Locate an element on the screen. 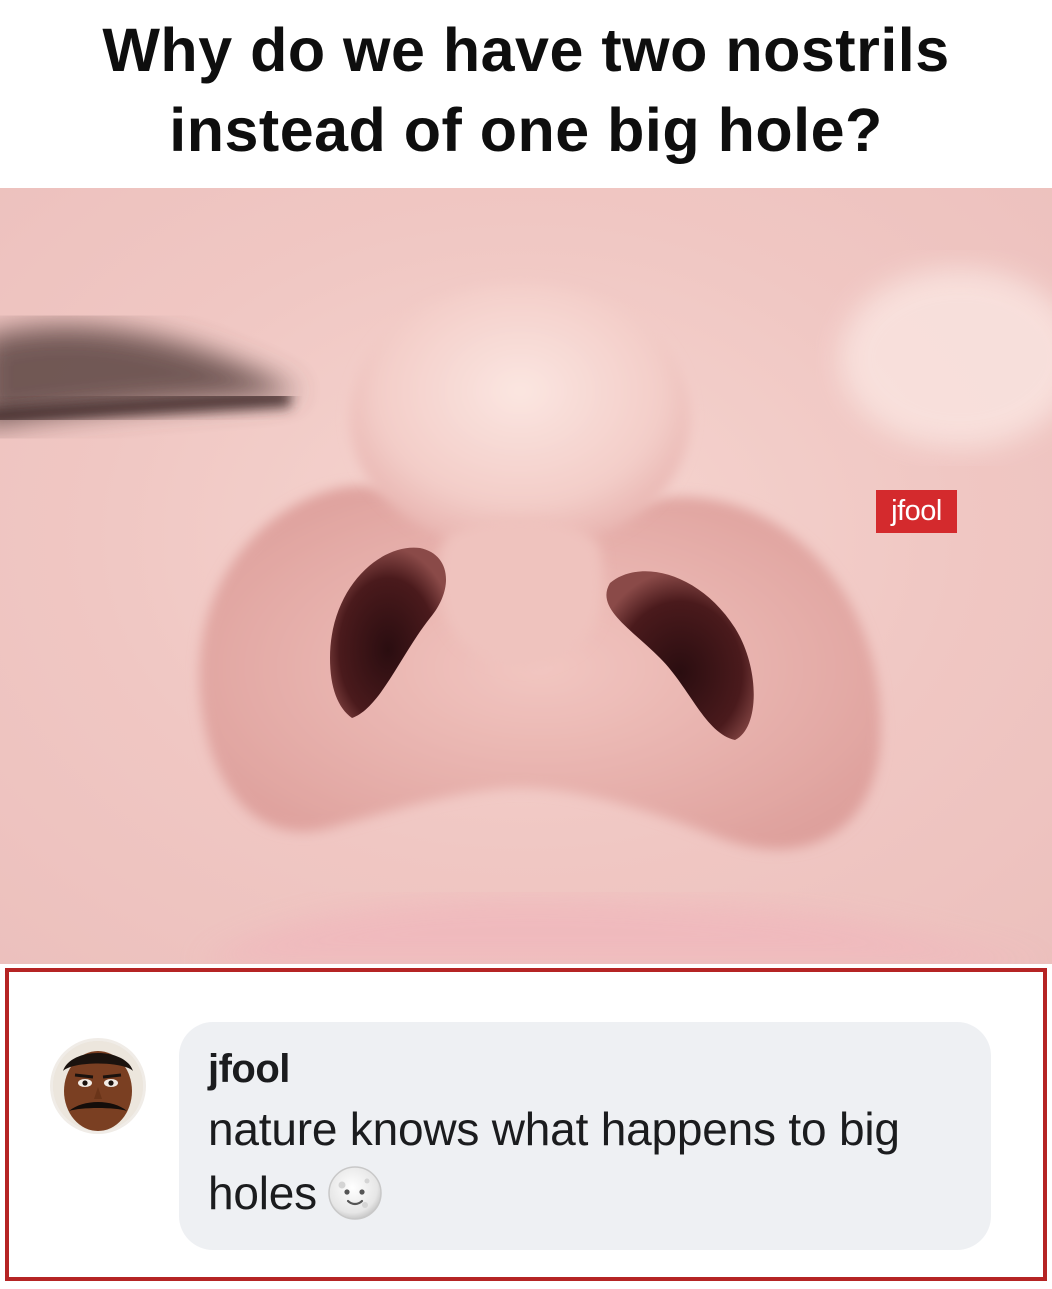 The width and height of the screenshot is (1052, 1289). comment-body: nature knows what happens to big holes is located at coordinates (584, 1161).